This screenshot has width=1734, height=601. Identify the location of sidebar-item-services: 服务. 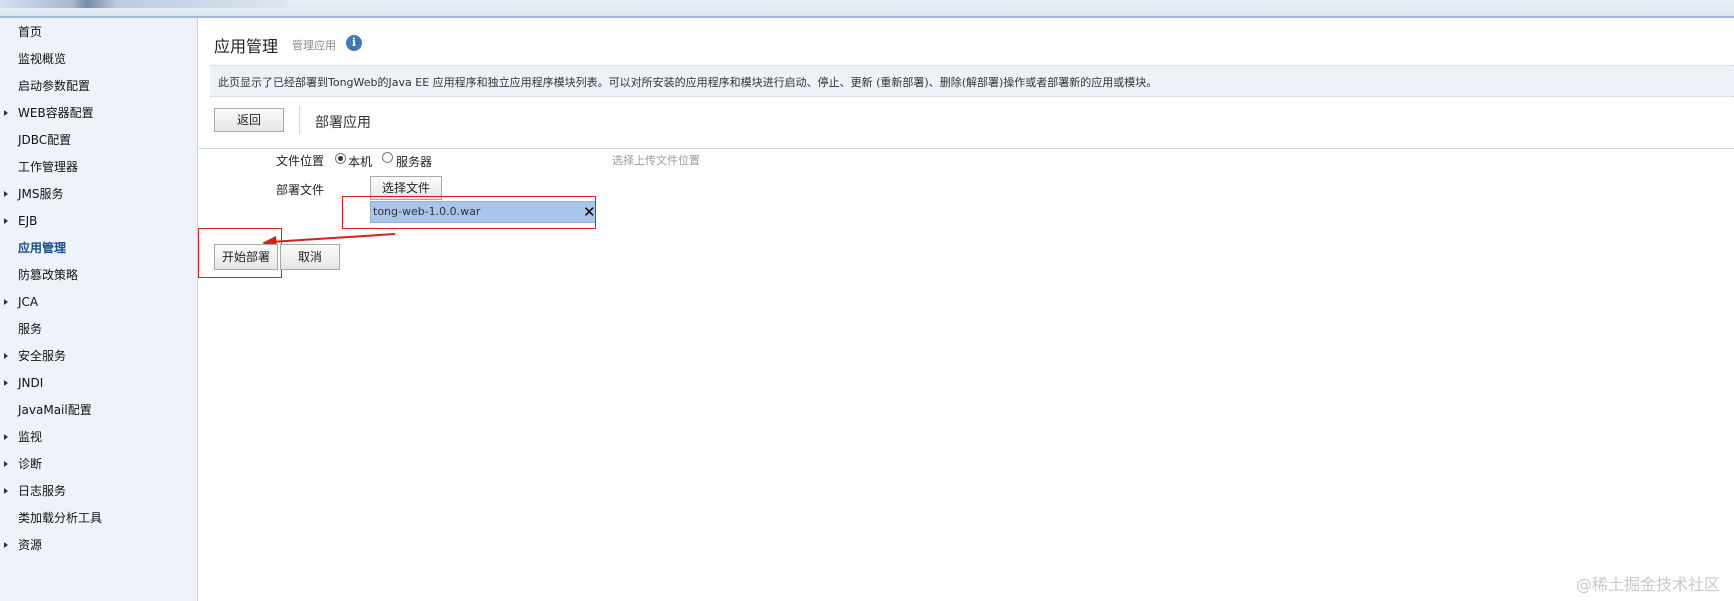
(98, 329).